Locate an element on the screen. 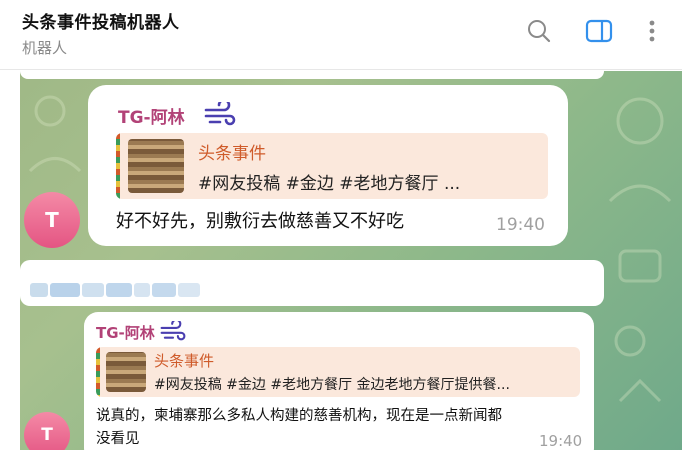  message-text-line1: 说真的，柬埔寨那么多私人构建的慈善机构，现在是一点新闻都 is located at coordinates (299, 416).